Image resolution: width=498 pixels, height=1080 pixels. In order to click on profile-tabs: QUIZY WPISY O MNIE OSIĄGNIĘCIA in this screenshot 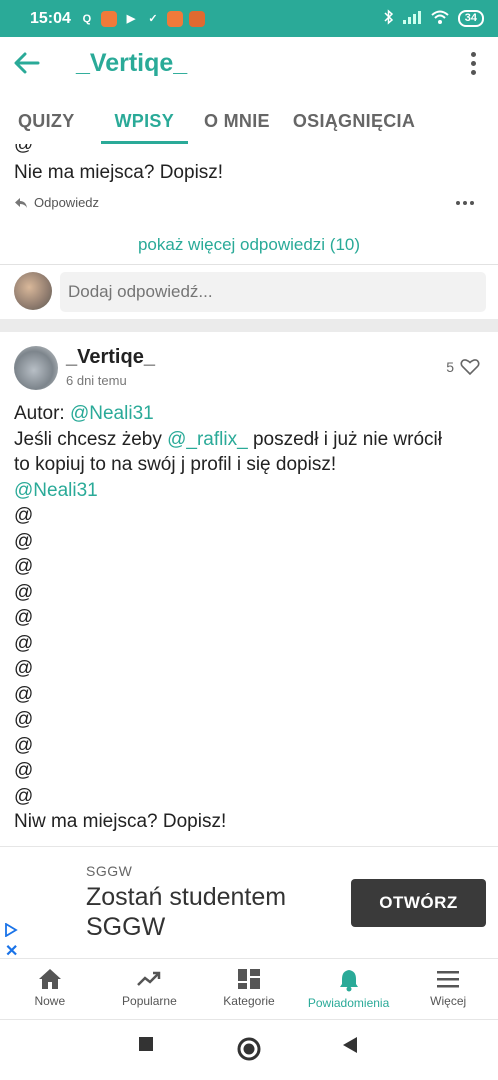, I will do `click(249, 122)`.